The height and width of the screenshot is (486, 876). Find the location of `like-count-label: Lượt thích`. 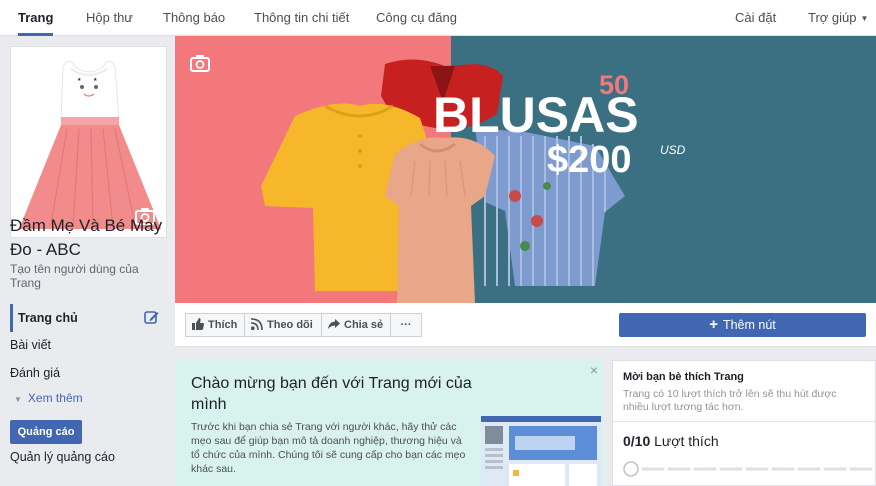

like-count-label: Lượt thích is located at coordinates (686, 441).